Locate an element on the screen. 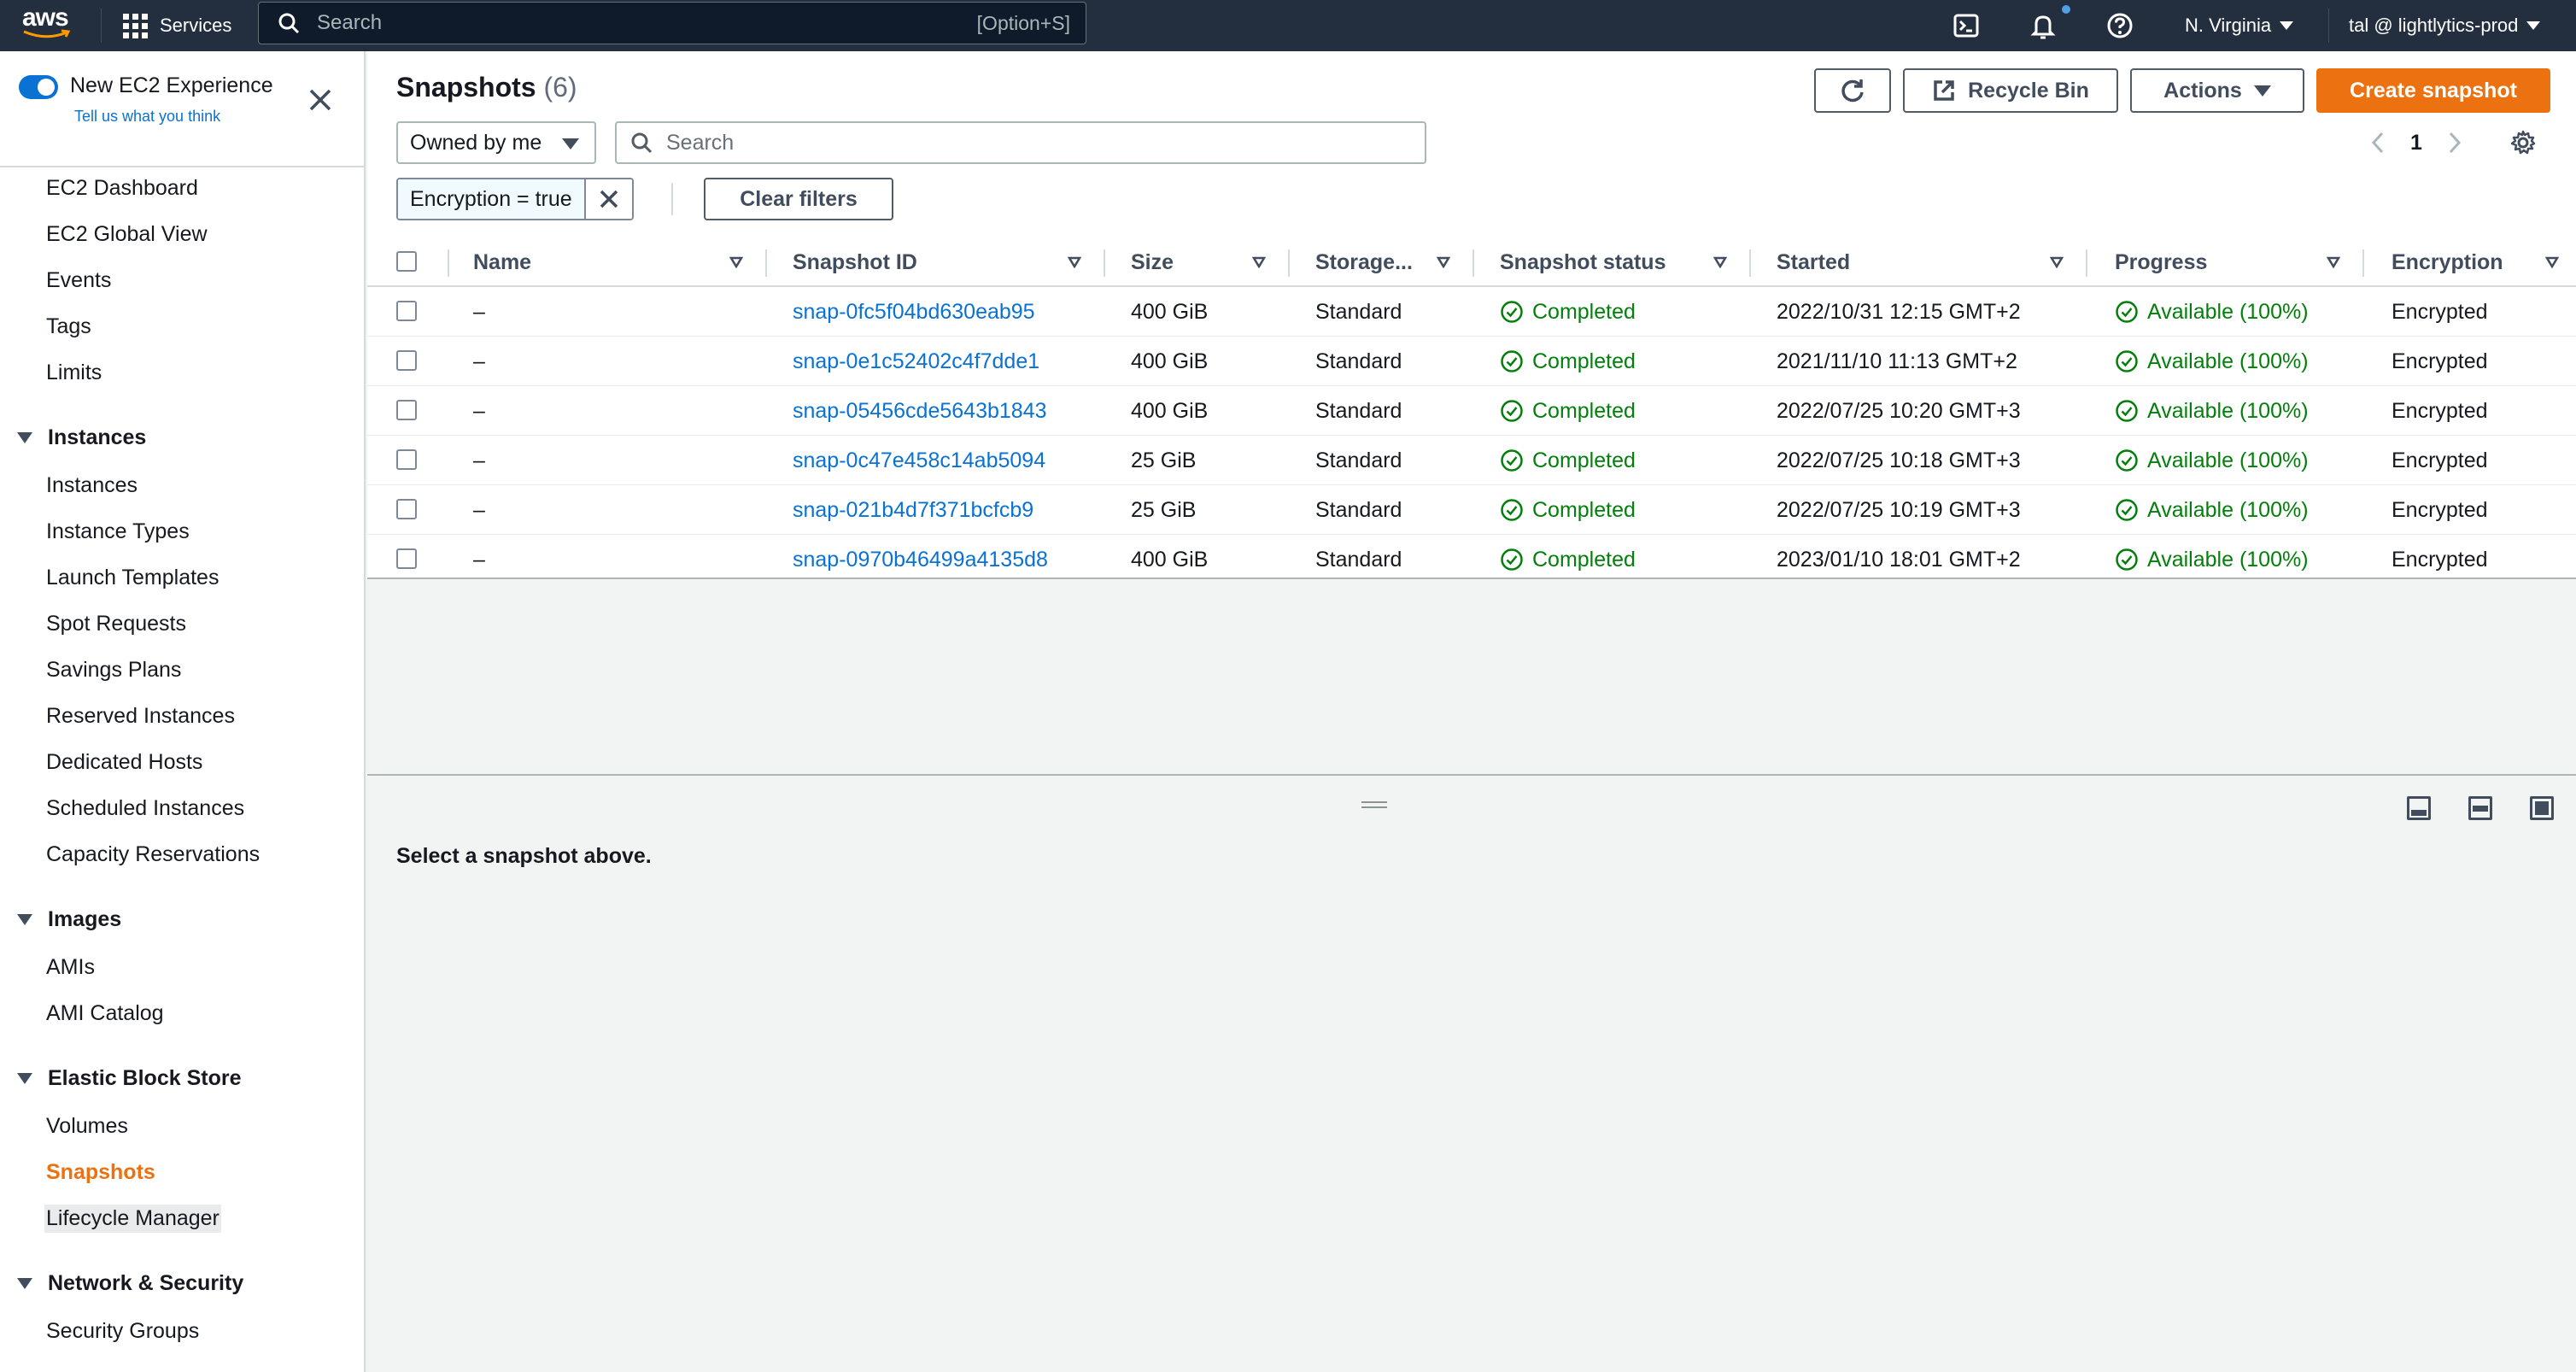 The height and width of the screenshot is (1372, 2576). resize-handle is located at coordinates (1374, 804).